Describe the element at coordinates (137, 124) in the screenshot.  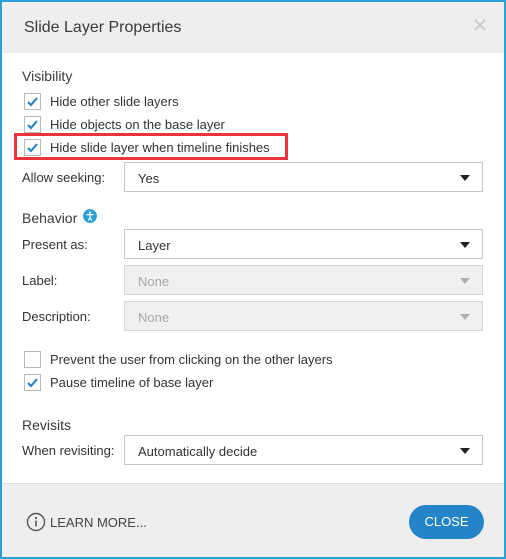
I see `hide-base-objects-label: Hide objects on the base layer` at that location.